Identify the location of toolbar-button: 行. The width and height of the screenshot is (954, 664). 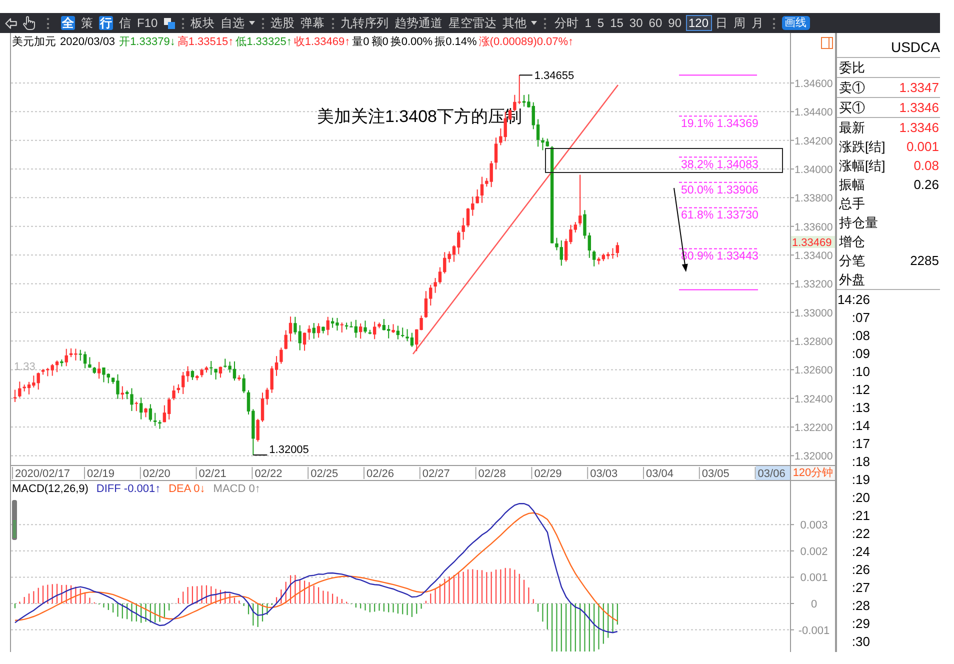
(106, 23).